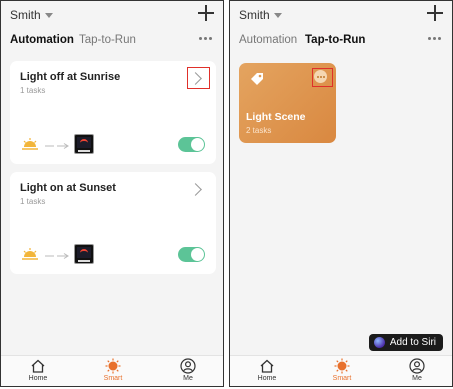 The image size is (453, 389). Describe the element at coordinates (257, 79) in the screenshot. I see `tag-icon` at that location.